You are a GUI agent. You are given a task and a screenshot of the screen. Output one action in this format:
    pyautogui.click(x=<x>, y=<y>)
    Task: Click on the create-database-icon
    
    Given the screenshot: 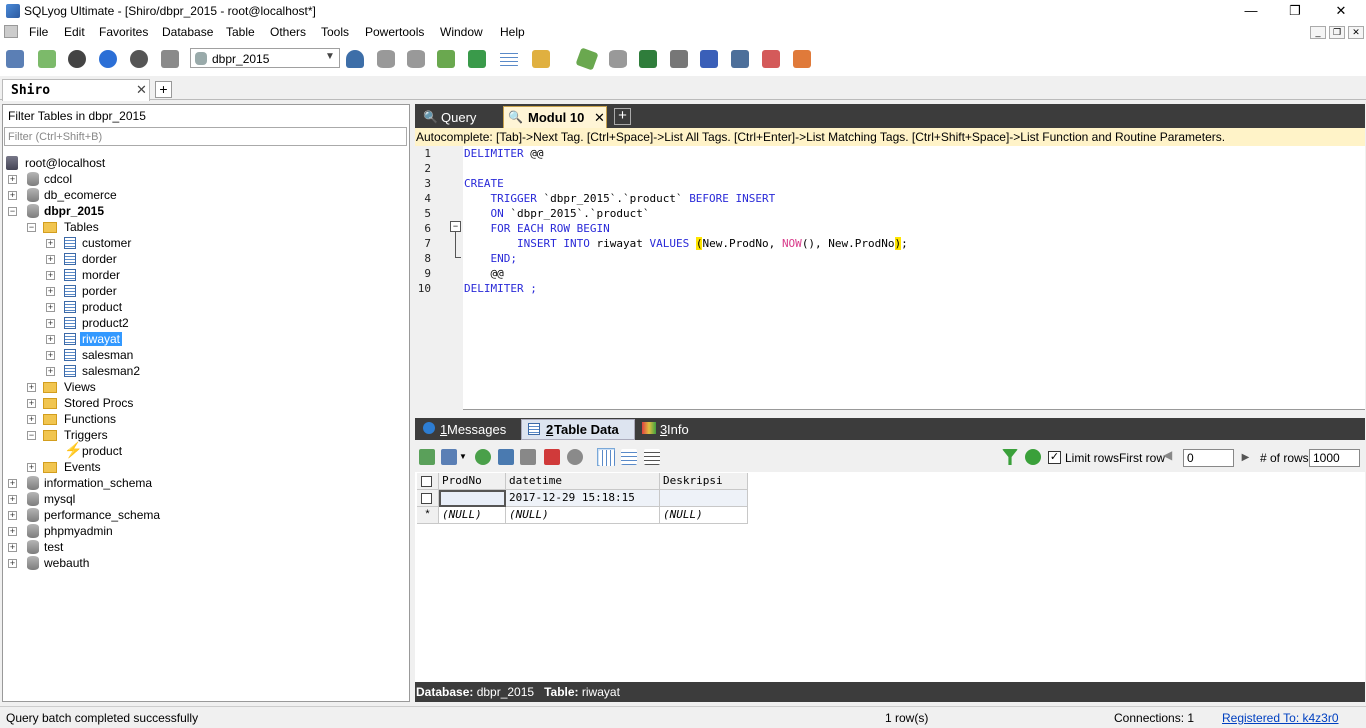 What is the action you would take?
    pyautogui.click(x=386, y=59)
    